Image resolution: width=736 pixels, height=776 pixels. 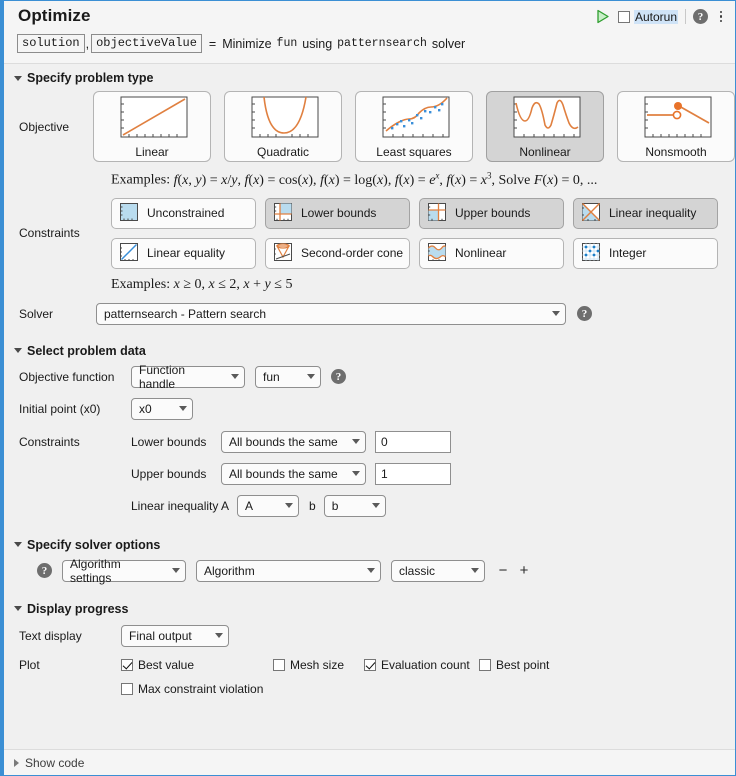 What do you see at coordinates (201, 688) in the screenshot?
I see `plot-checkbox-label: Max constraint violation` at bounding box center [201, 688].